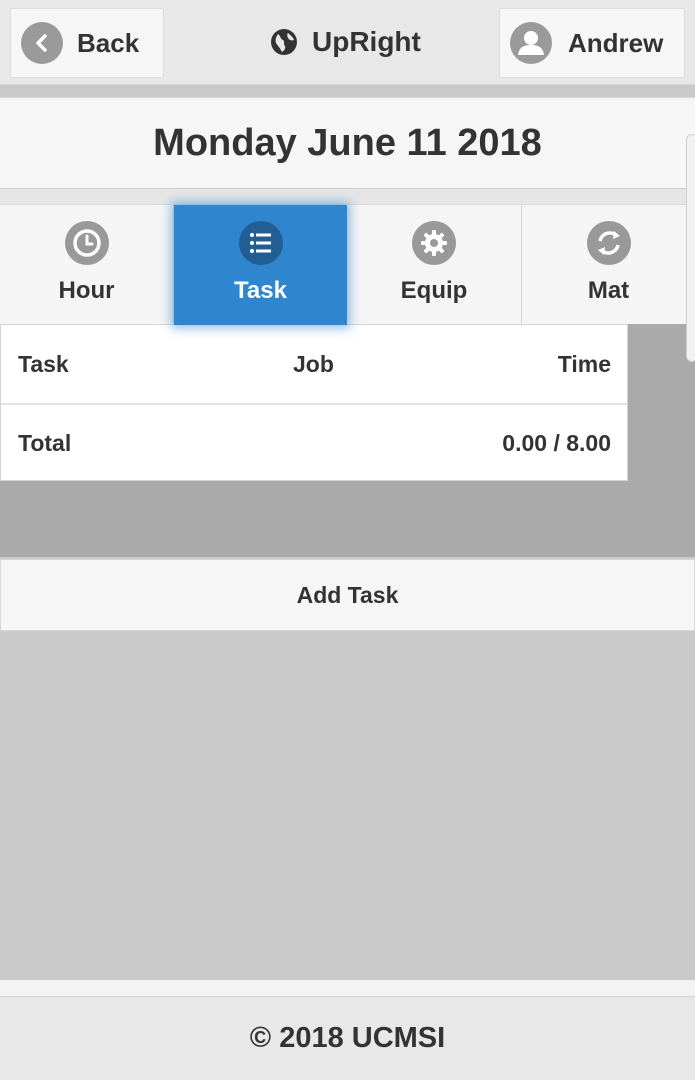 This screenshot has width=695, height=1080. Describe the element at coordinates (347, 196) in the screenshot. I see `divider` at that location.